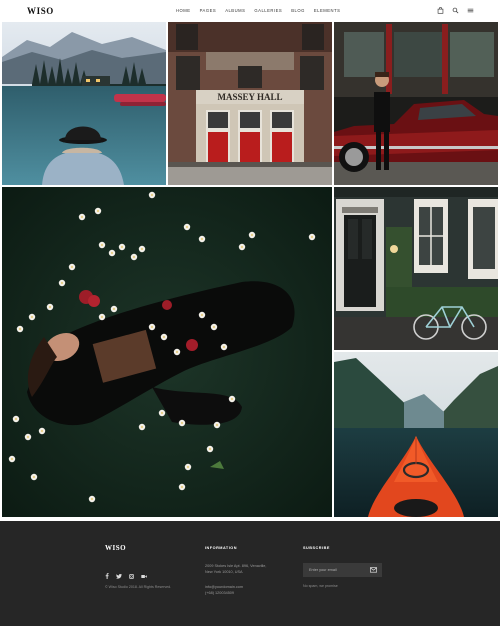  What do you see at coordinates (327, 10) in the screenshot?
I see `nav-elements: ELEMENTS` at bounding box center [327, 10].